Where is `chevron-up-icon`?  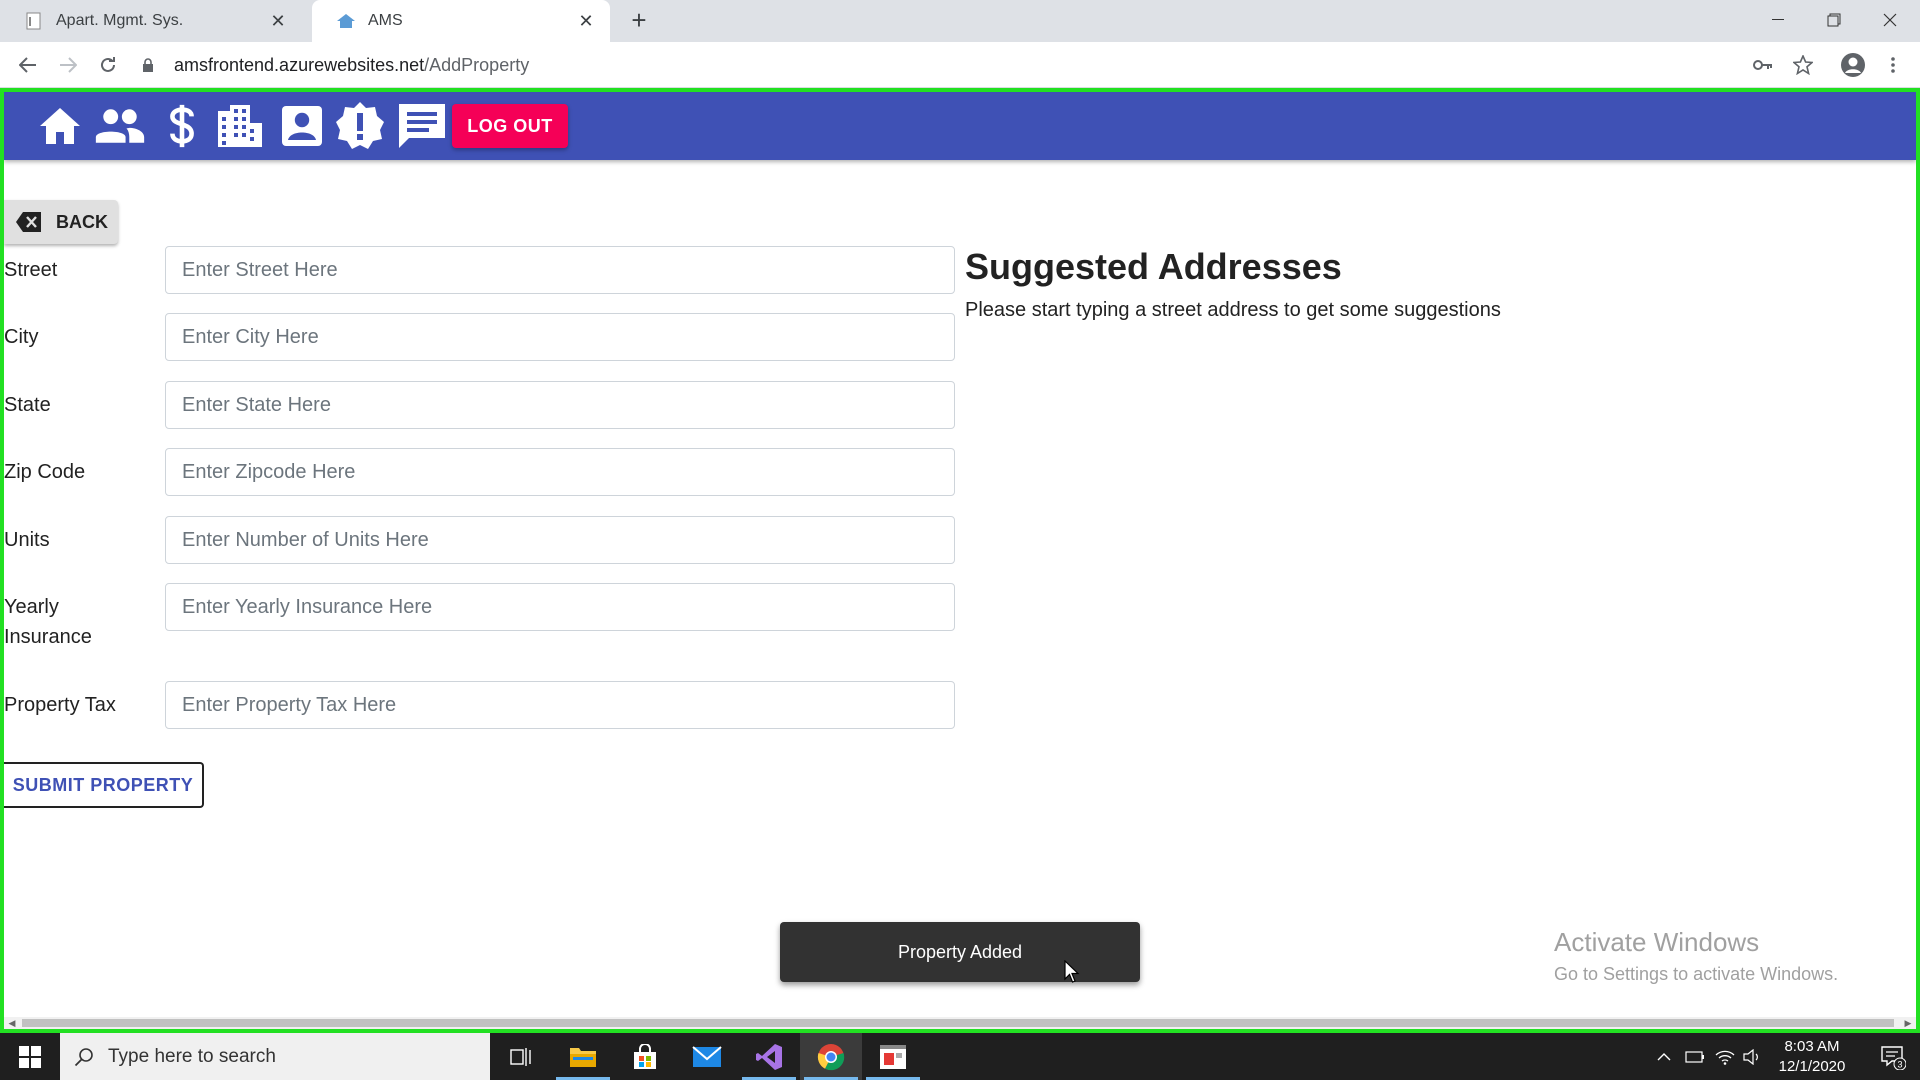 chevron-up-icon is located at coordinates (1664, 1056).